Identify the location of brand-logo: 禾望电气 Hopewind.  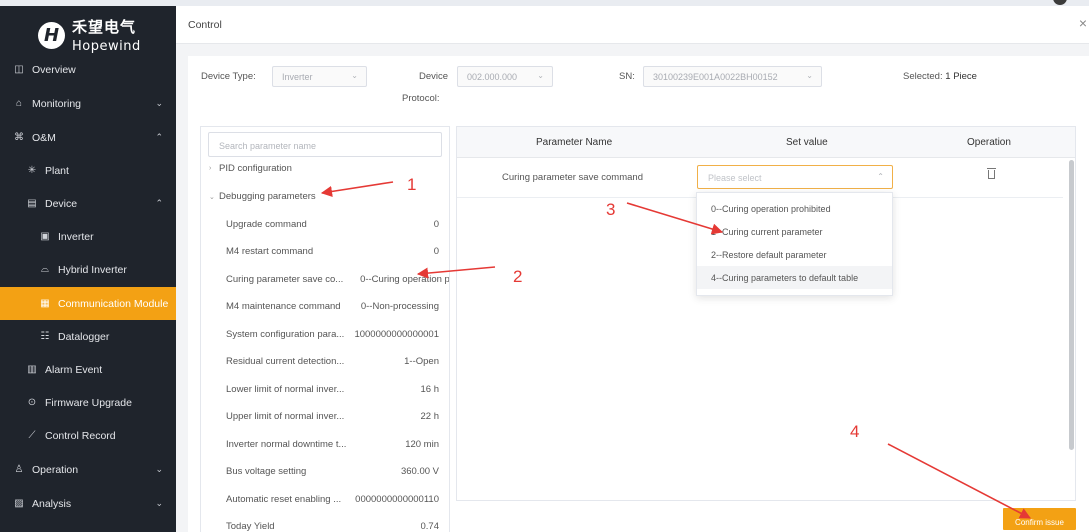
(89, 35).